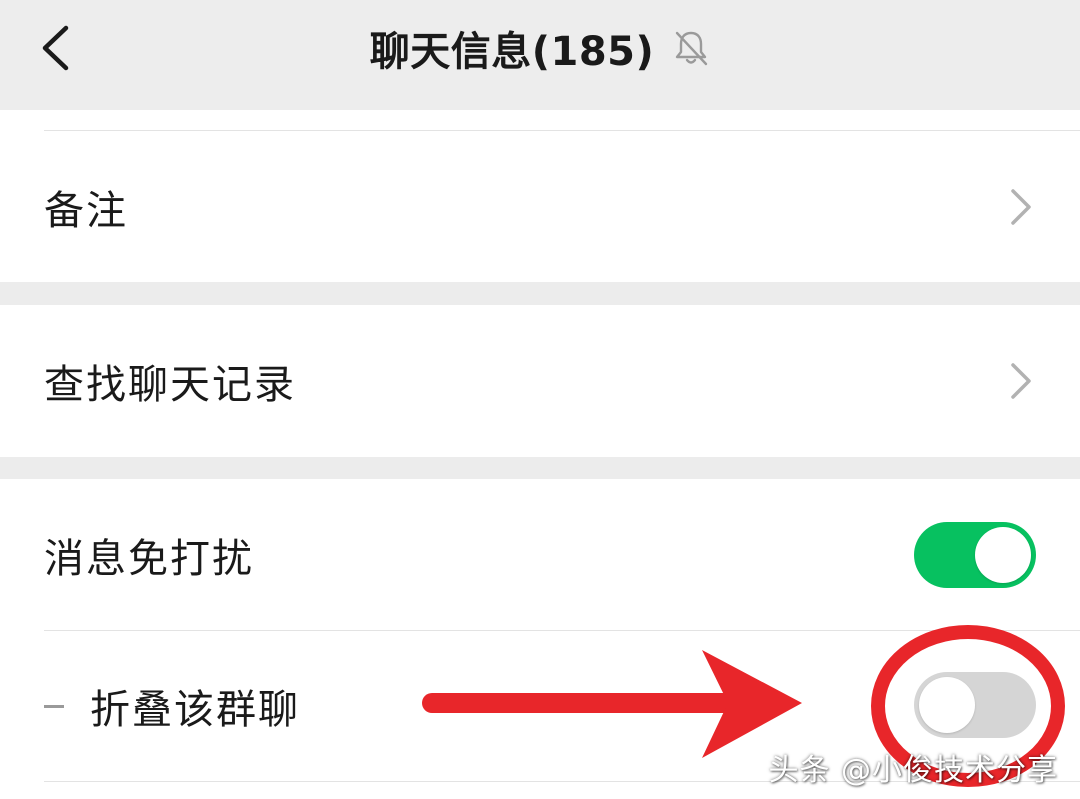 Image resolution: width=1080 pixels, height=799 pixels. I want to click on navigation-bar: 聊天信息(185), so click(540, 55).